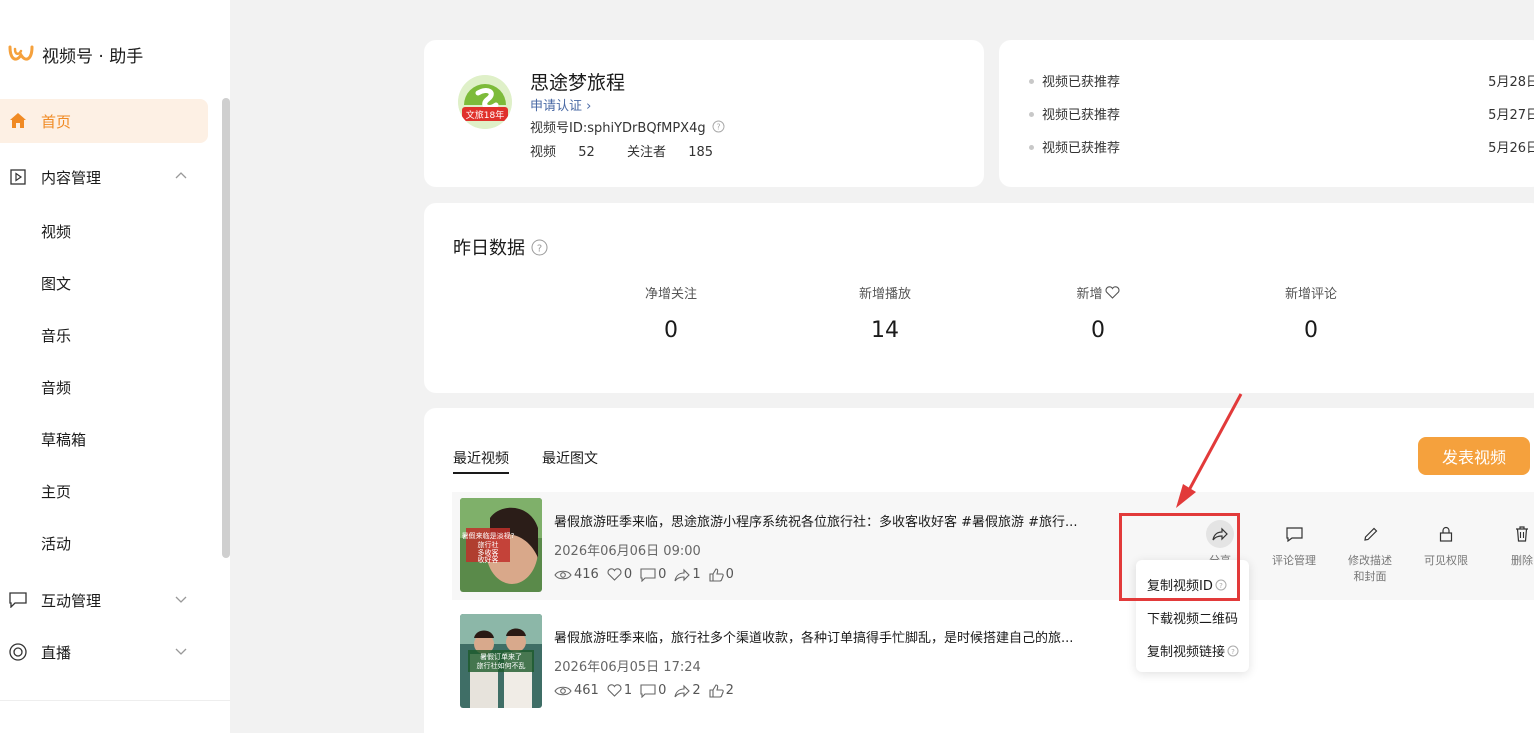 Image resolution: width=1534 pixels, height=733 pixels. Describe the element at coordinates (115, 716) in the screenshot. I see `sidebar-footer` at that location.